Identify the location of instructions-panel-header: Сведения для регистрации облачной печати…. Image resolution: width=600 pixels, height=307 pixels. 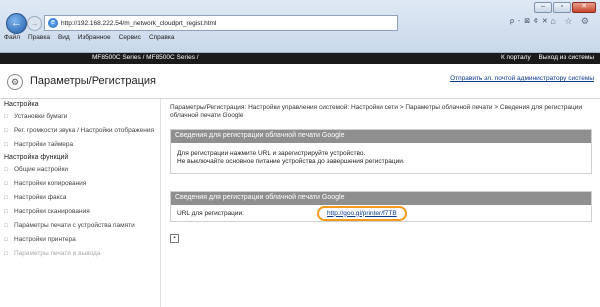
(381, 136).